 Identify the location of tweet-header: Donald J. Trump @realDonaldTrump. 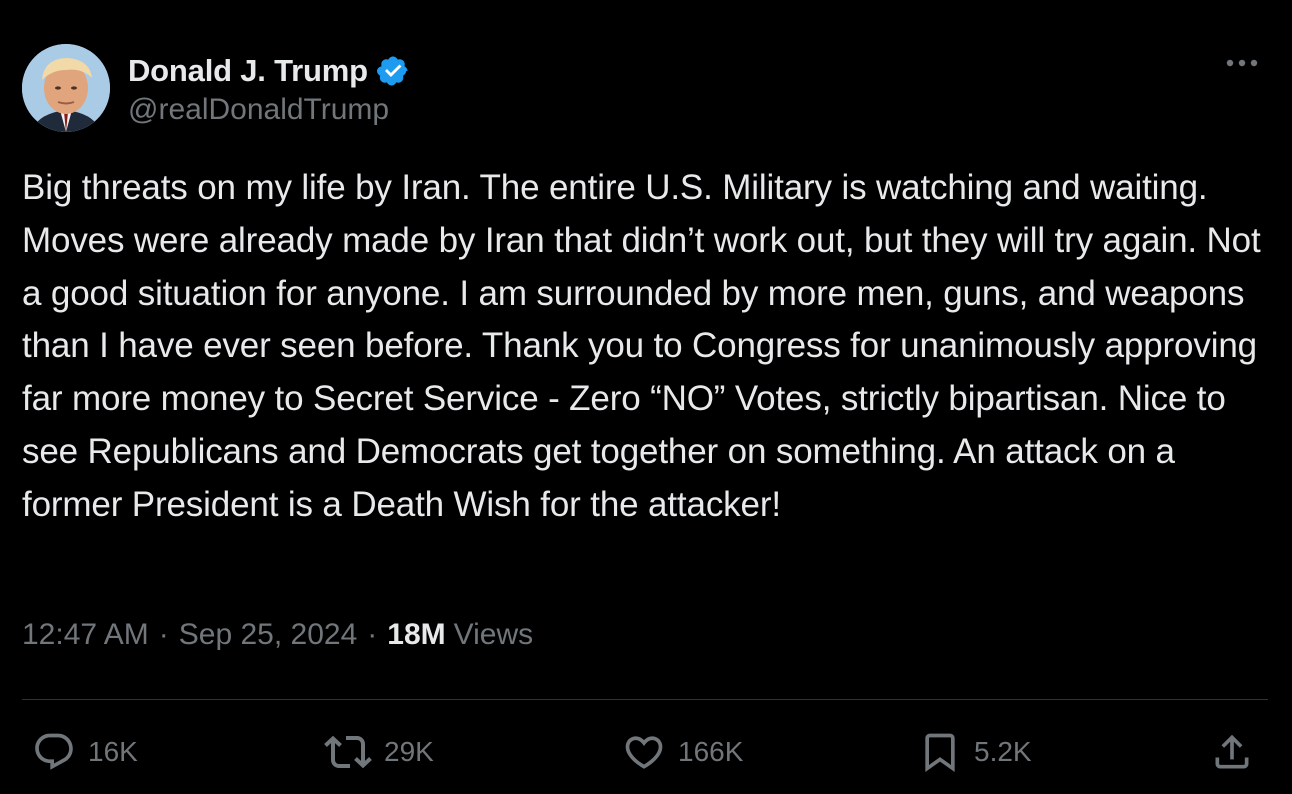
(216, 88).